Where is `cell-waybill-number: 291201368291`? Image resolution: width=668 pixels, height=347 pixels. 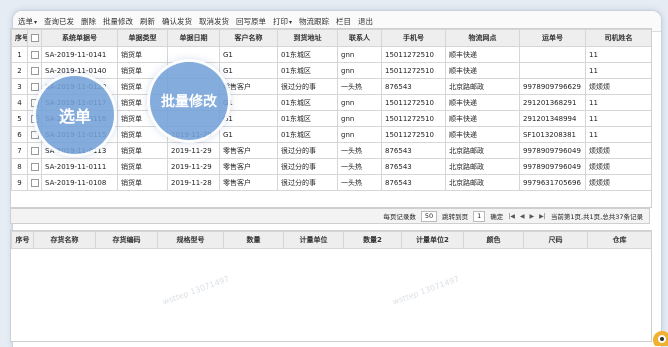 cell-waybill-number: 291201368291 is located at coordinates (552, 102).